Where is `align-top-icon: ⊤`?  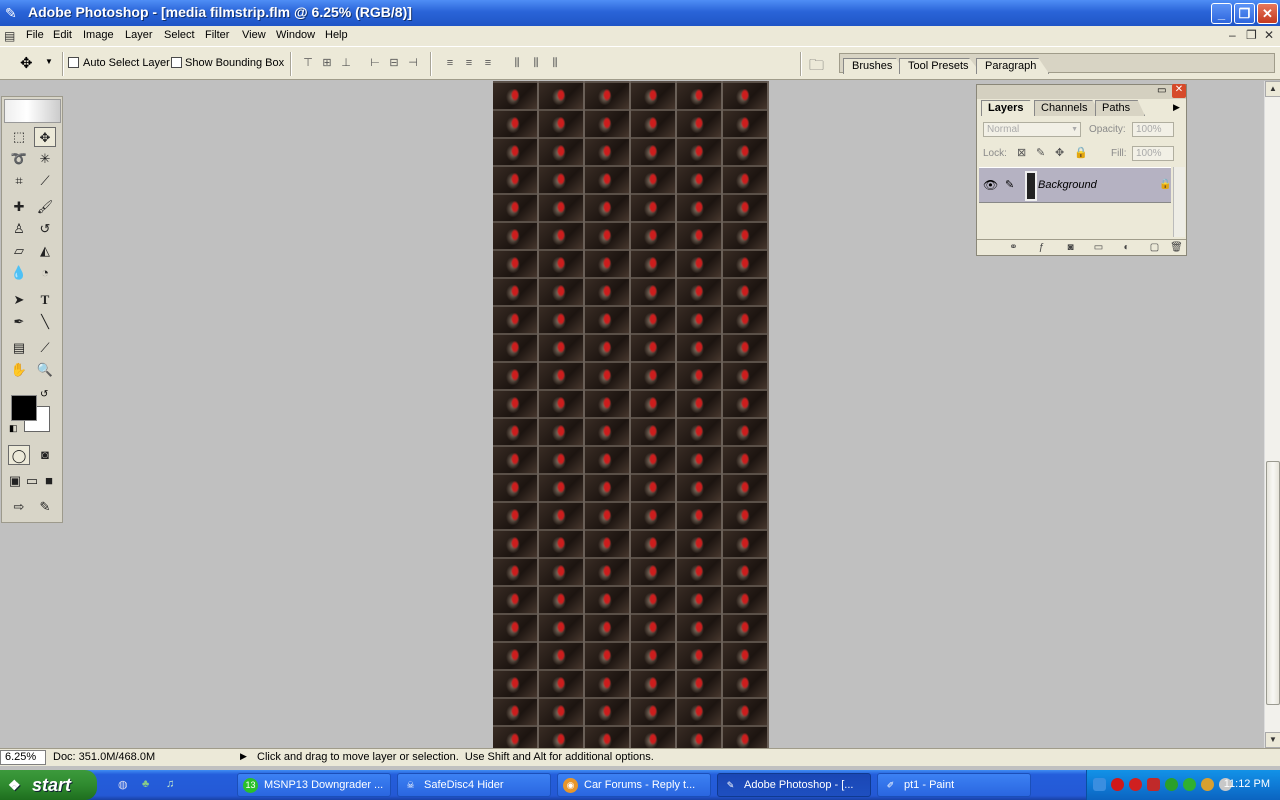
align-top-icon: ⊤ is located at coordinates (308, 63).